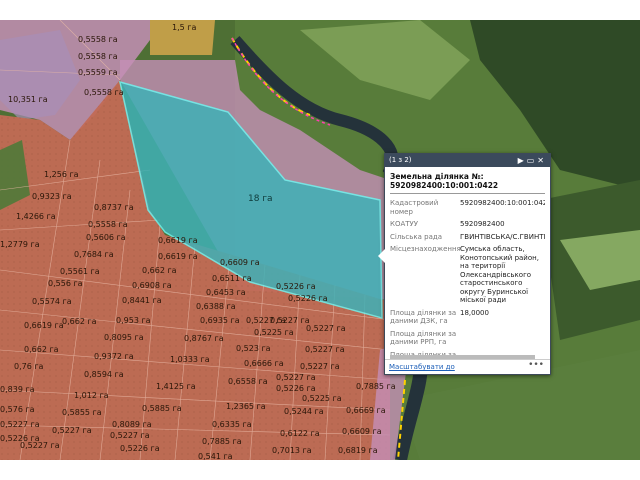 The width and height of the screenshot is (640, 480). Describe the element at coordinates (536, 365) in the screenshot. I see `more-icon: •••` at that location.